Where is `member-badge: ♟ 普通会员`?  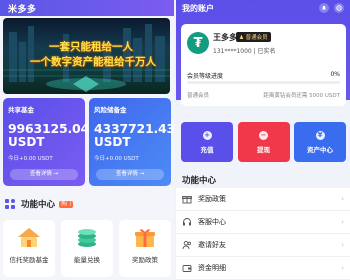 member-badge: ♟ 普通会员 is located at coordinates (253, 37).